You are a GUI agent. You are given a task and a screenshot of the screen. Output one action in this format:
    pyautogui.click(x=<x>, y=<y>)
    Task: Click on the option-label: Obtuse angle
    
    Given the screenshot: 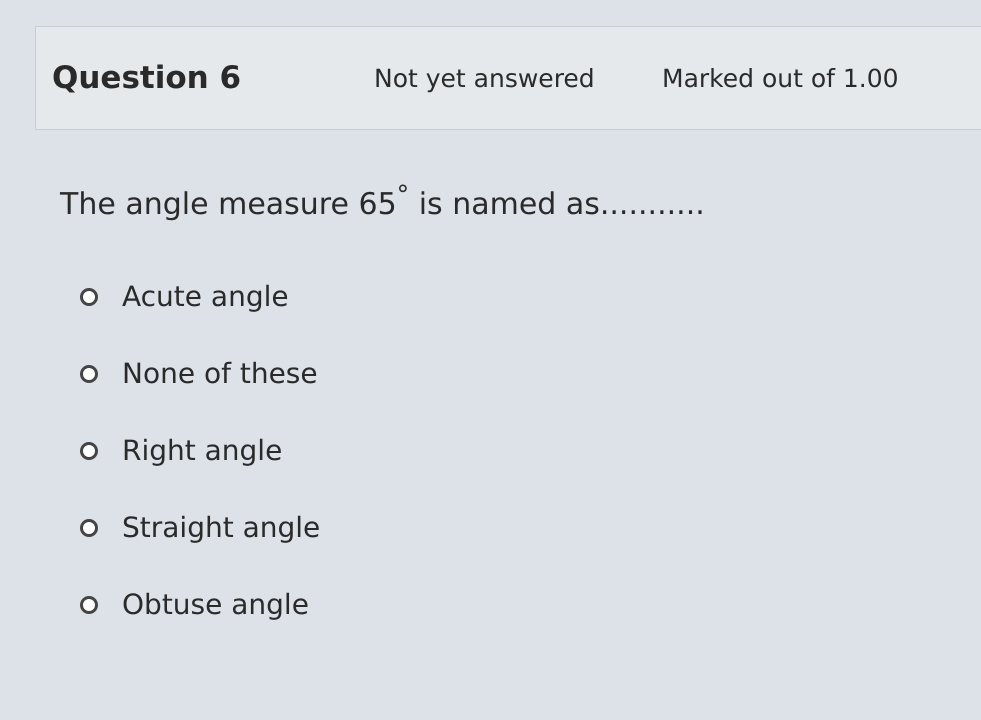 What is the action you would take?
    pyautogui.click(x=215, y=604)
    